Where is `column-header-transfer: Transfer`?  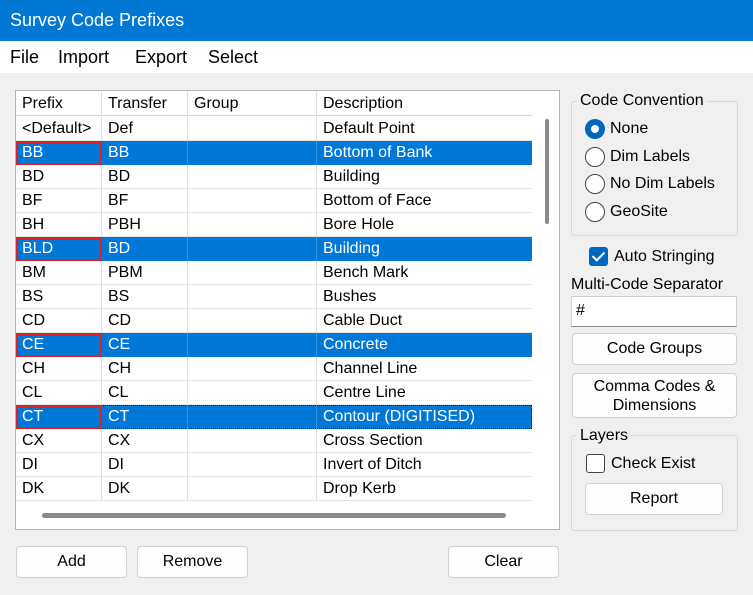
column-header-transfer: Transfer is located at coordinates (145, 103).